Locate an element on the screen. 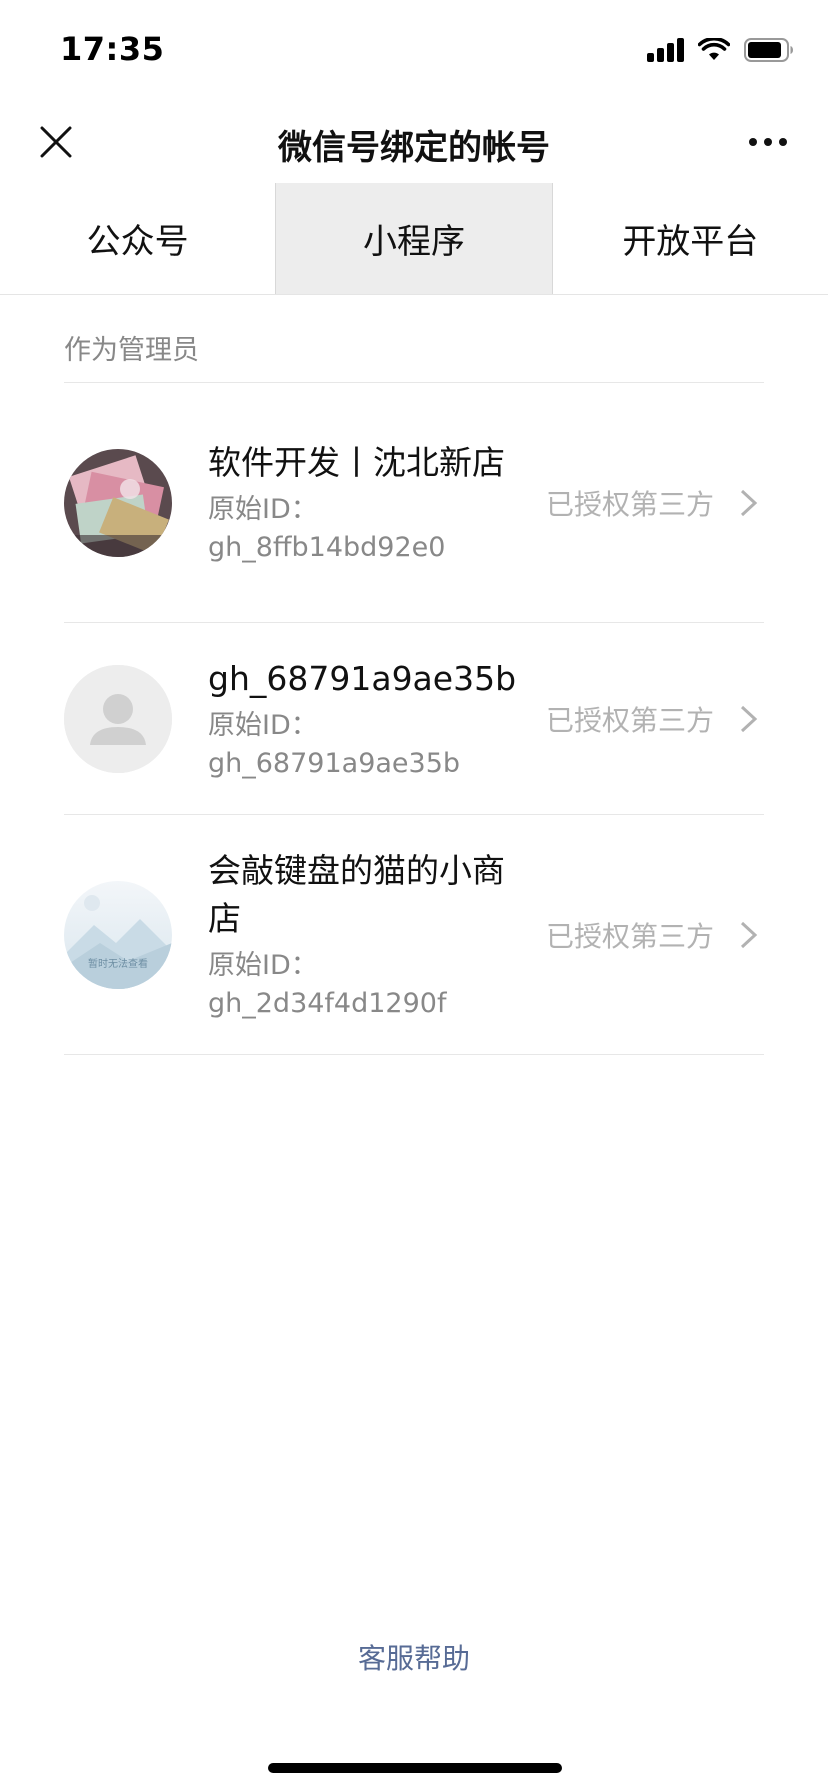  default-user-avatar is located at coordinates (118, 718).